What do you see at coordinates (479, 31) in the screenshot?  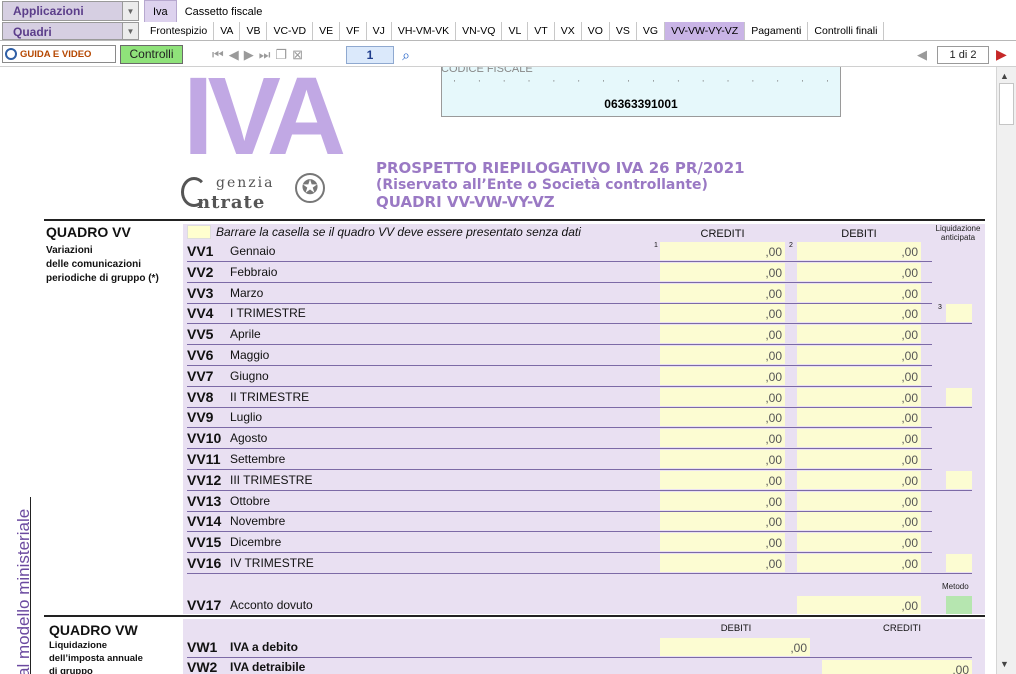 I see `tab-vn-vq: VN-VQ` at bounding box center [479, 31].